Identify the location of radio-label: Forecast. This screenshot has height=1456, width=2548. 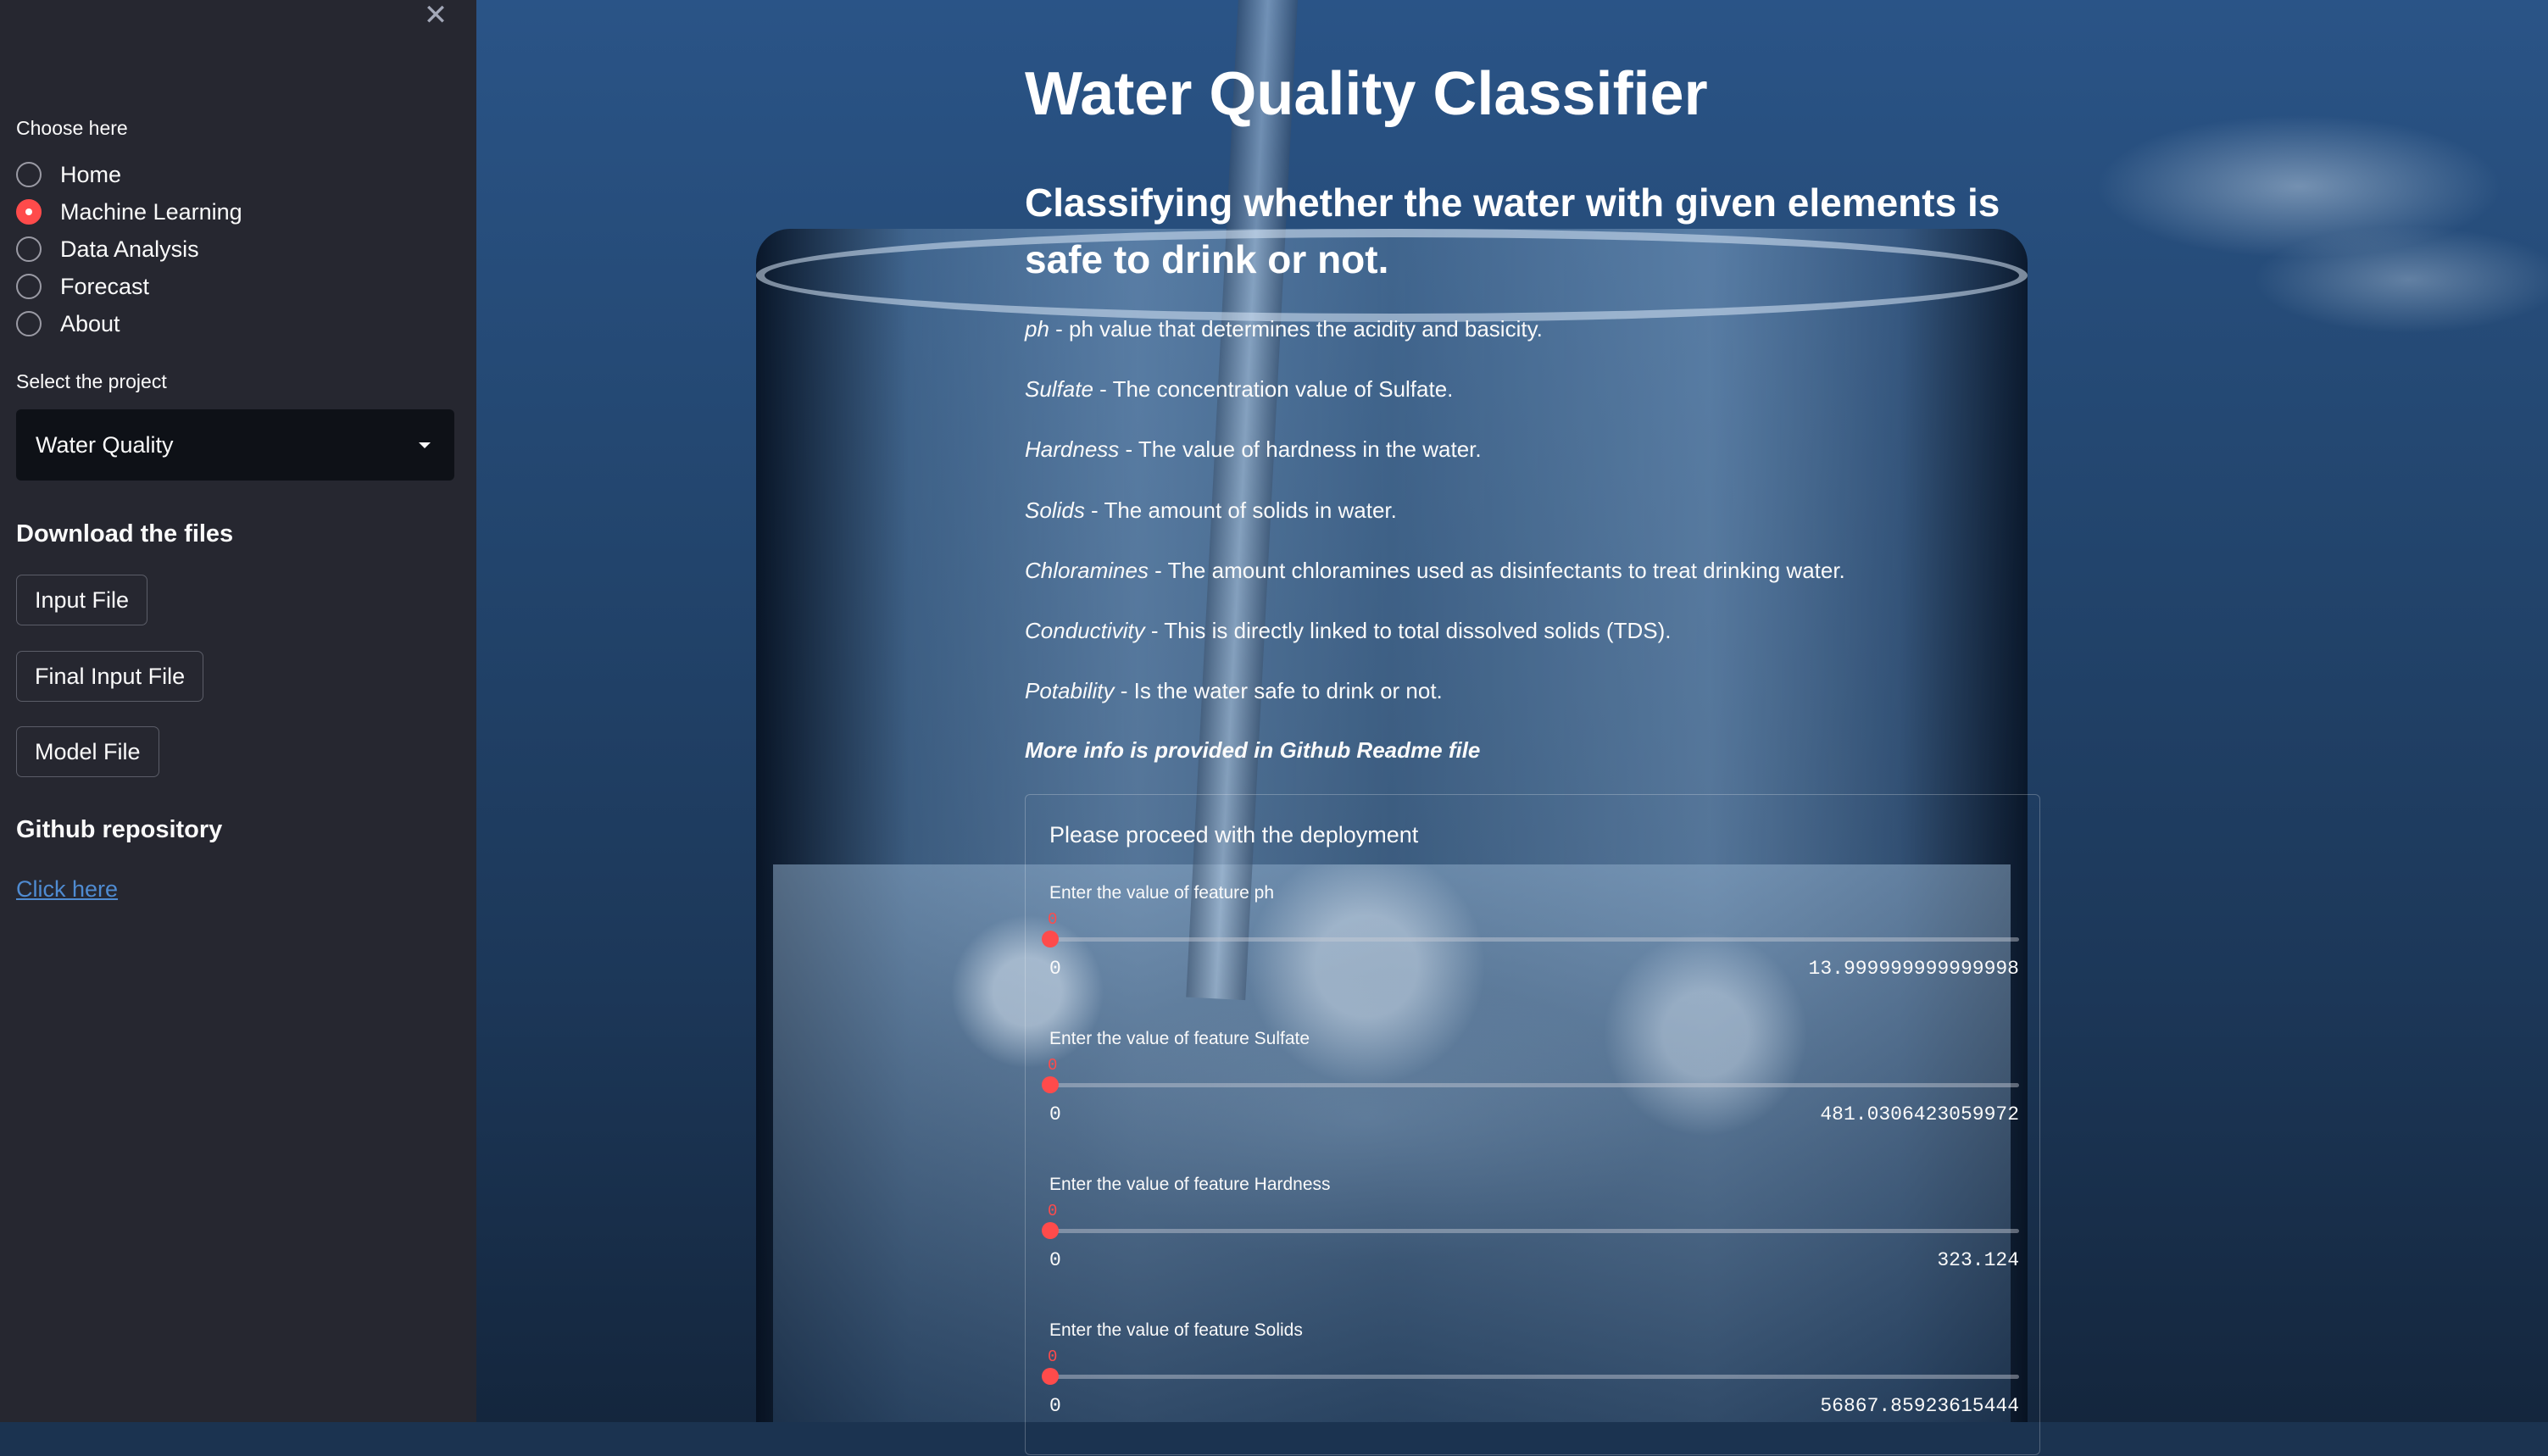
(105, 286).